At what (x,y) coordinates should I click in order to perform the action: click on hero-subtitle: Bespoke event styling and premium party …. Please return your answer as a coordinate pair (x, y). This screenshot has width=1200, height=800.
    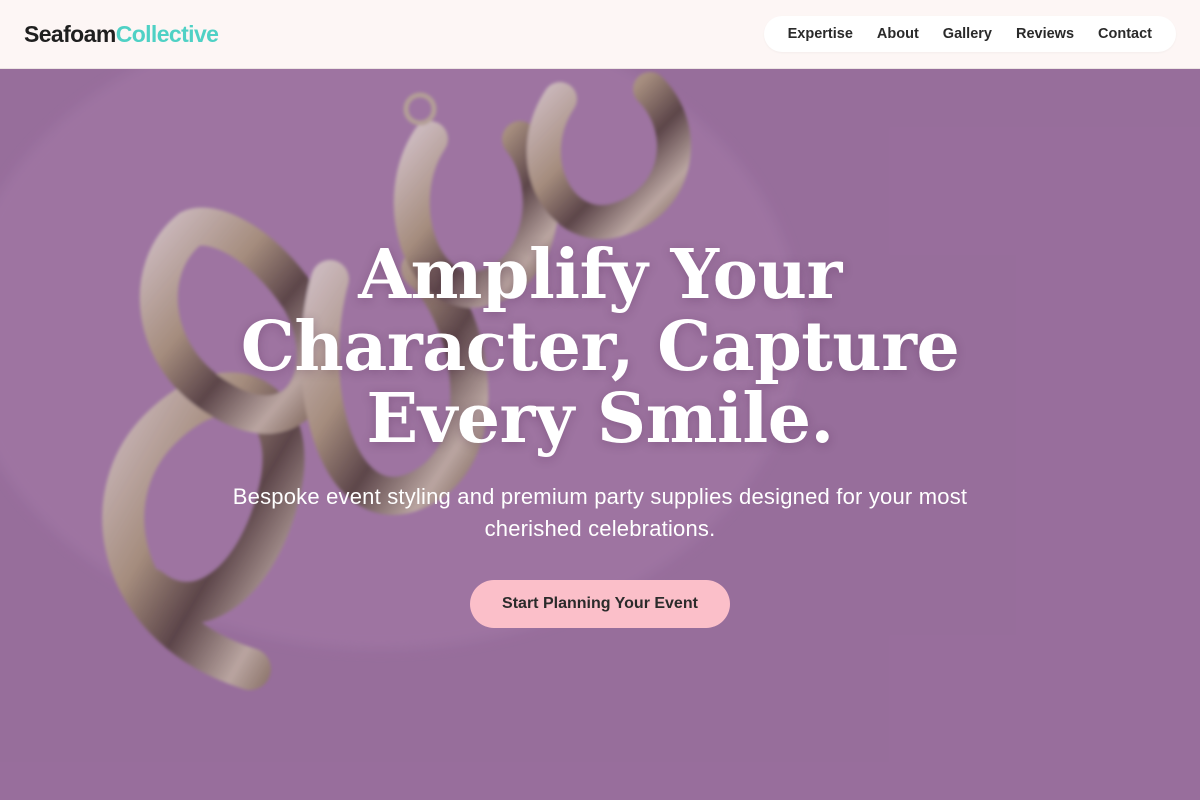
    Looking at the image, I should click on (600, 512).